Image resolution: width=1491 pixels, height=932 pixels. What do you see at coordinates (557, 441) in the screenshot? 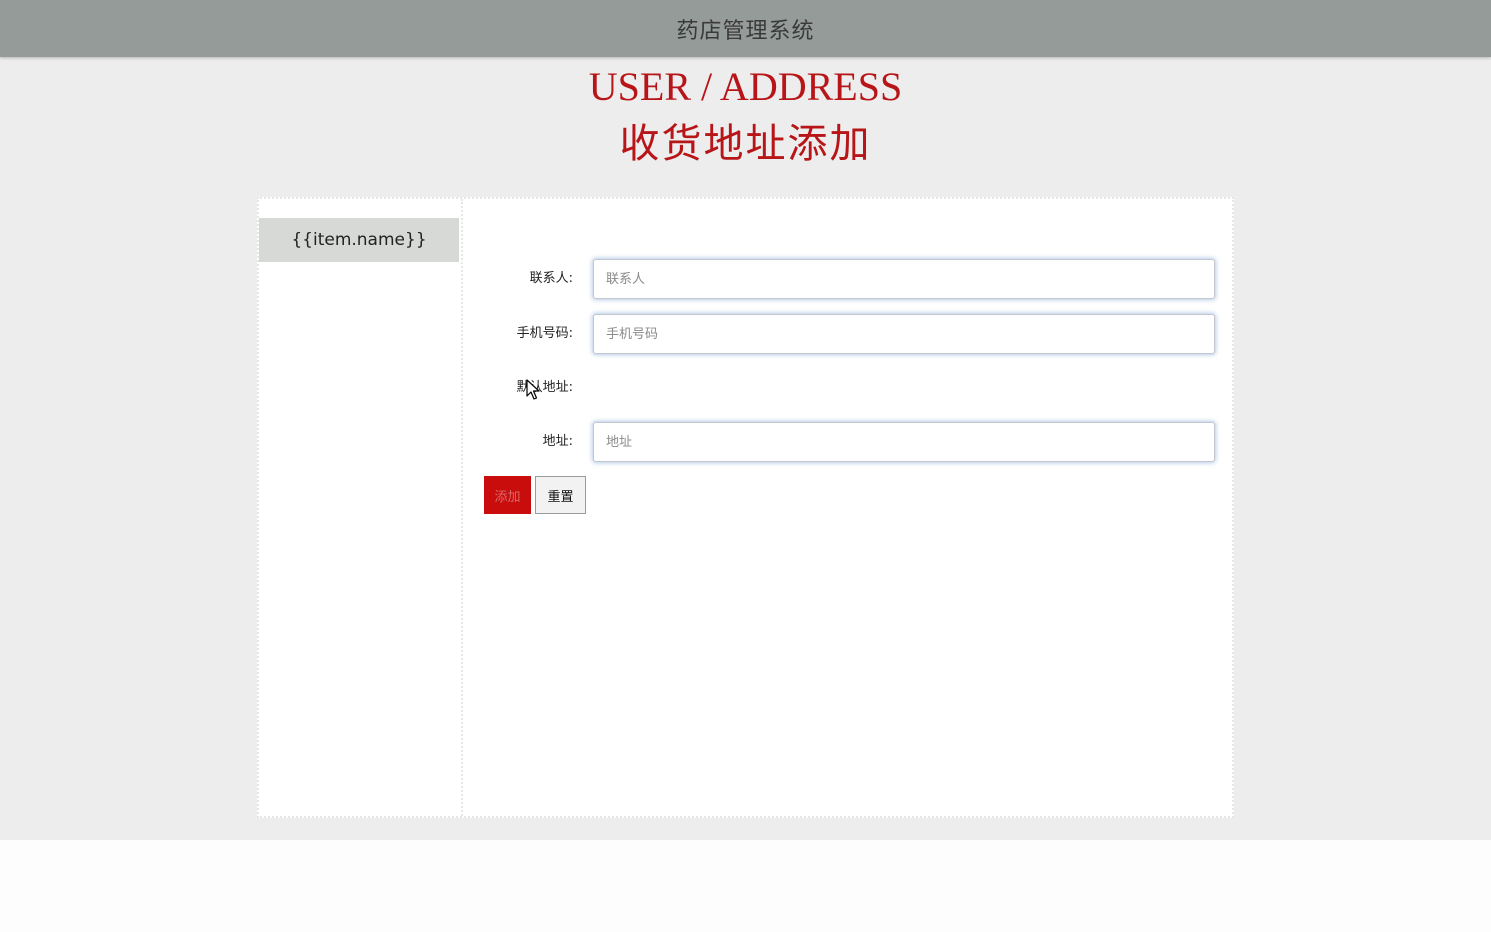
I see `address-label: 地址:` at bounding box center [557, 441].